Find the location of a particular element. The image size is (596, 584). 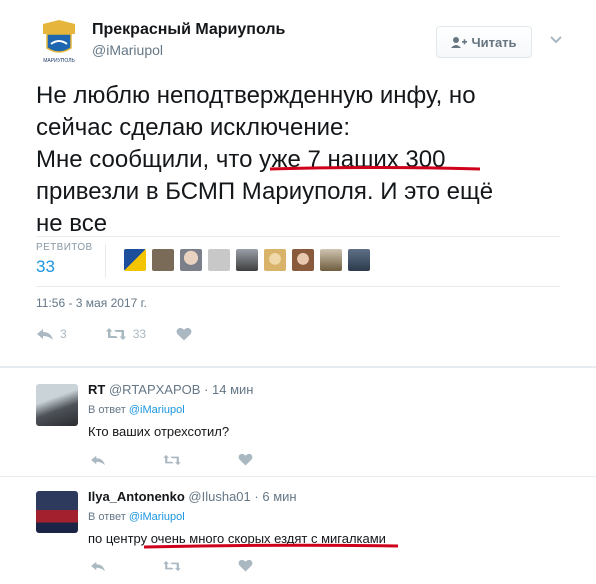

follow-button: Читать is located at coordinates (484, 42).